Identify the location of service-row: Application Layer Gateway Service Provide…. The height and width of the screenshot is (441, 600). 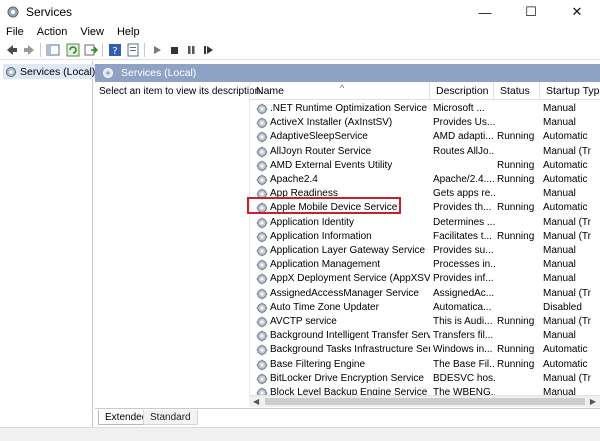
(425, 251).